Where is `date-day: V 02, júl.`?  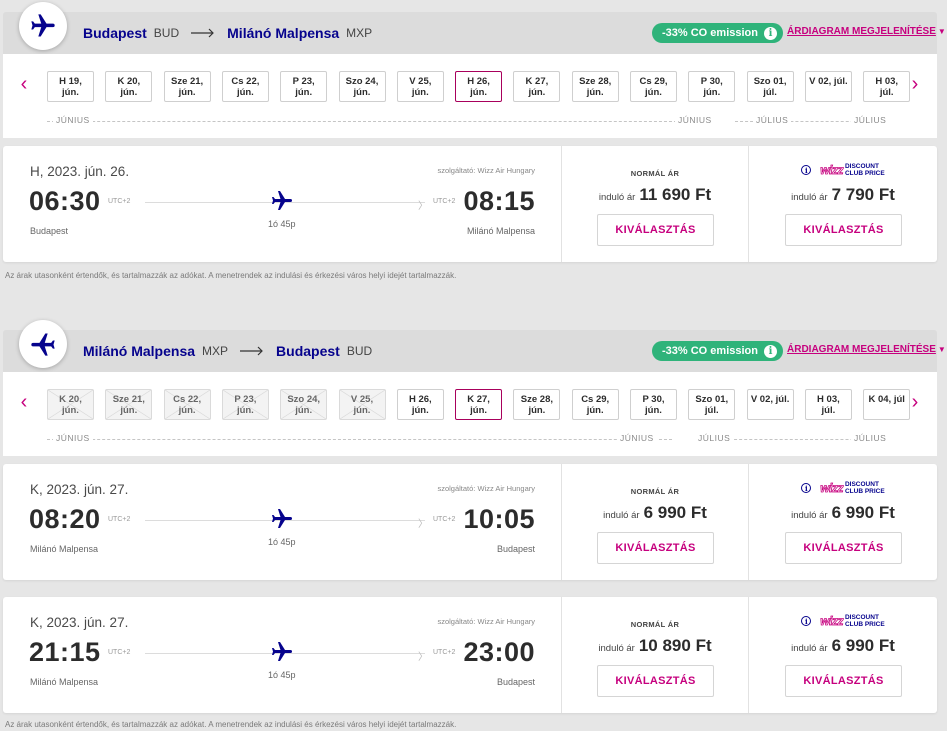
date-day: V 02, júl. is located at coordinates (828, 81).